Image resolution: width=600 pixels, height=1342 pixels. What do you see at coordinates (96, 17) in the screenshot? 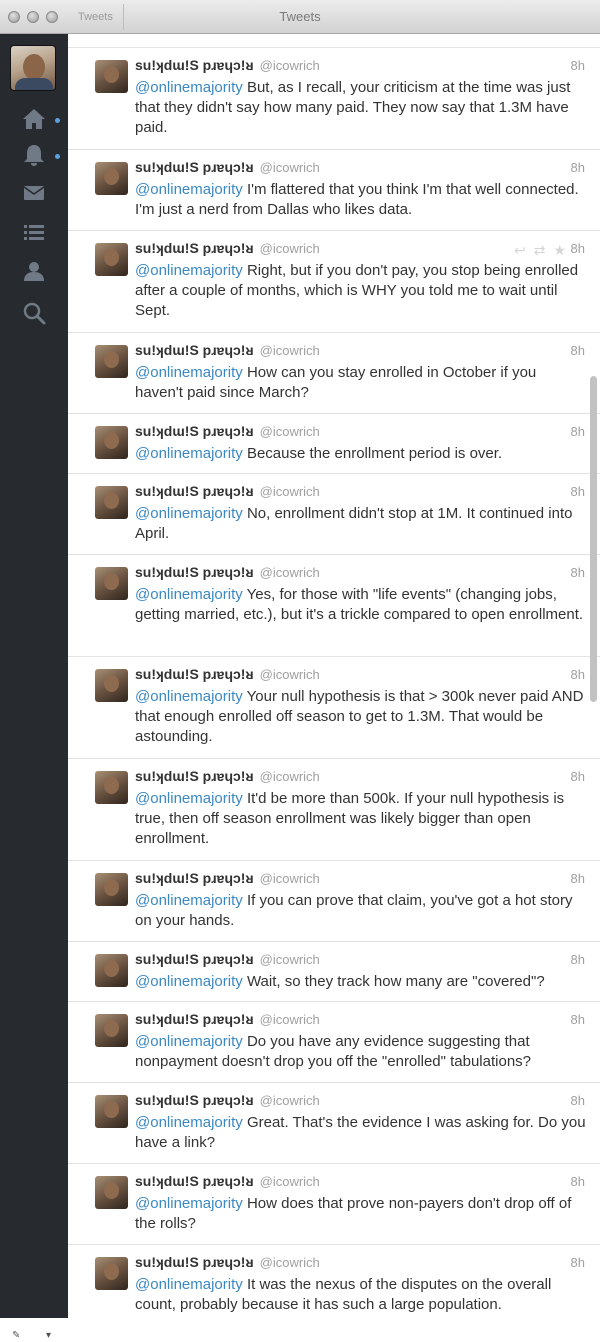
I see `window-tab: Tweets` at bounding box center [96, 17].